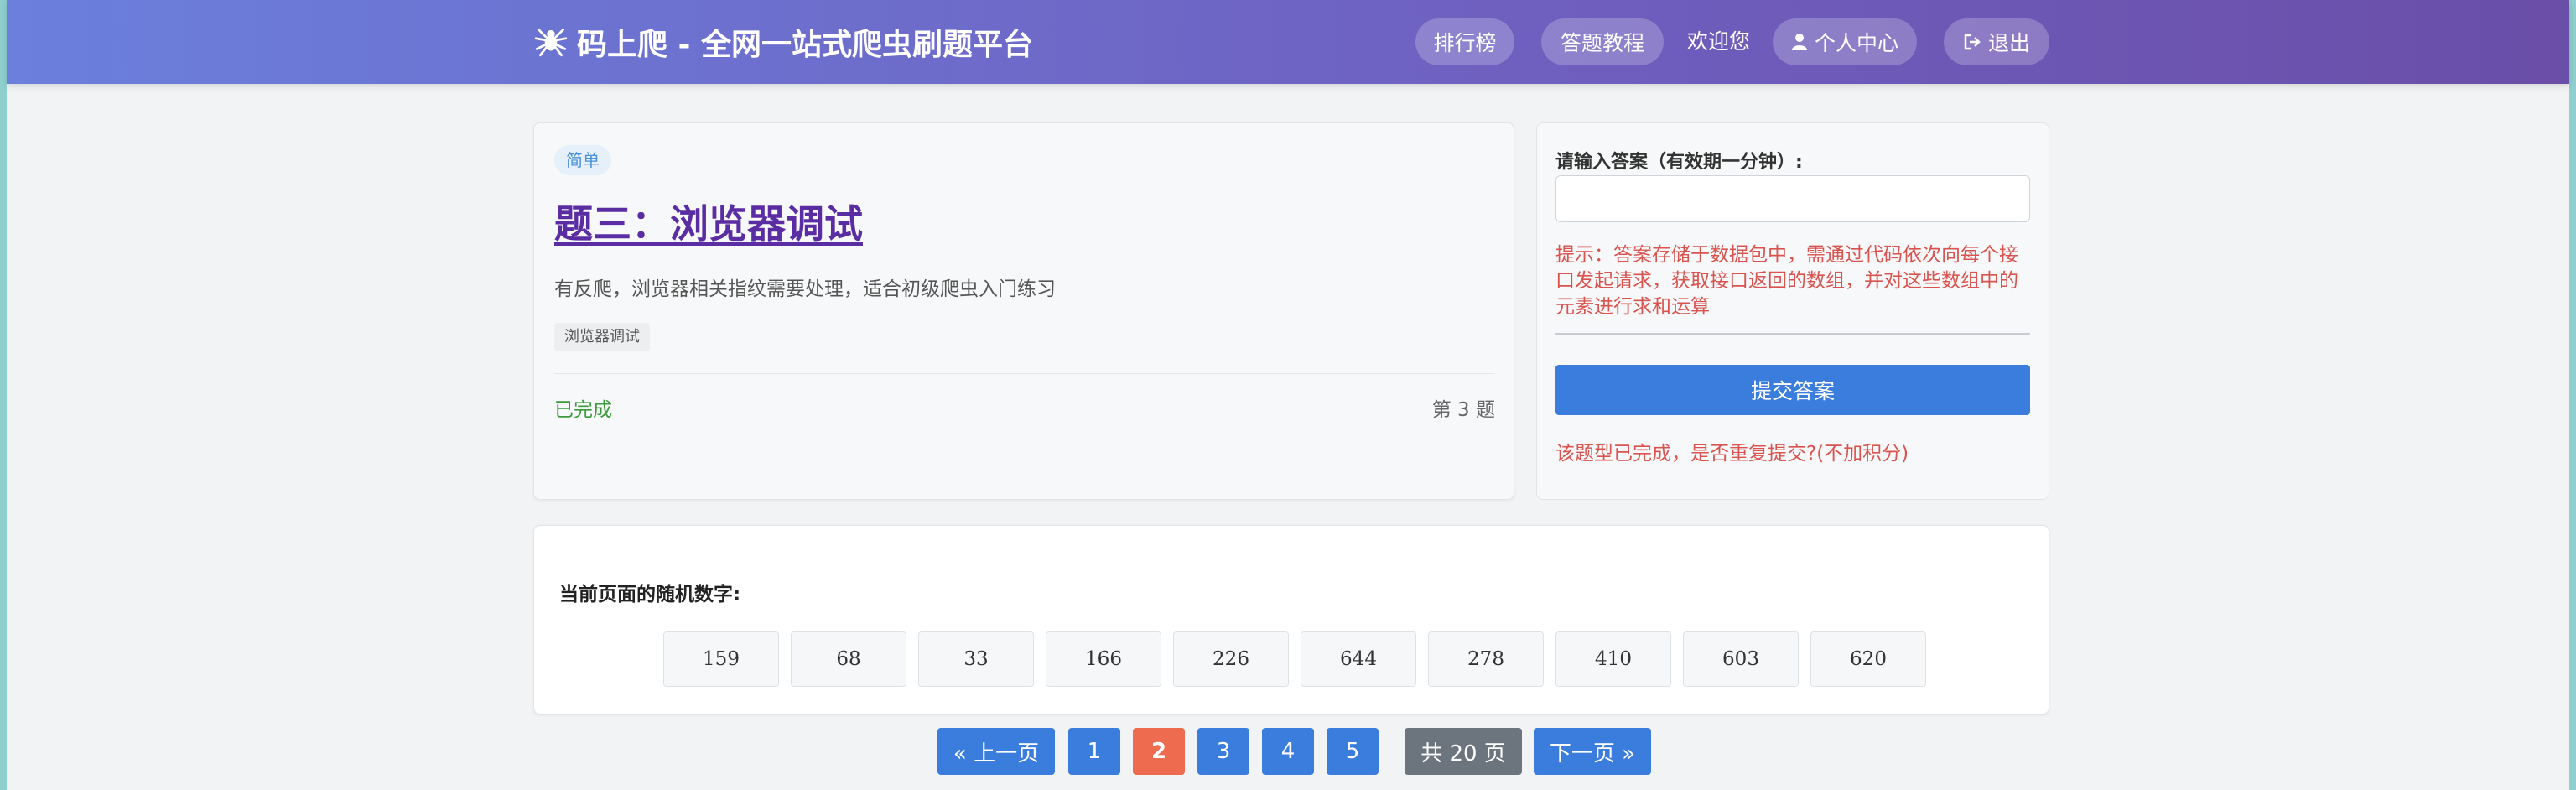 The height and width of the screenshot is (790, 2576). I want to click on profile-link: 个人中心, so click(1845, 41).